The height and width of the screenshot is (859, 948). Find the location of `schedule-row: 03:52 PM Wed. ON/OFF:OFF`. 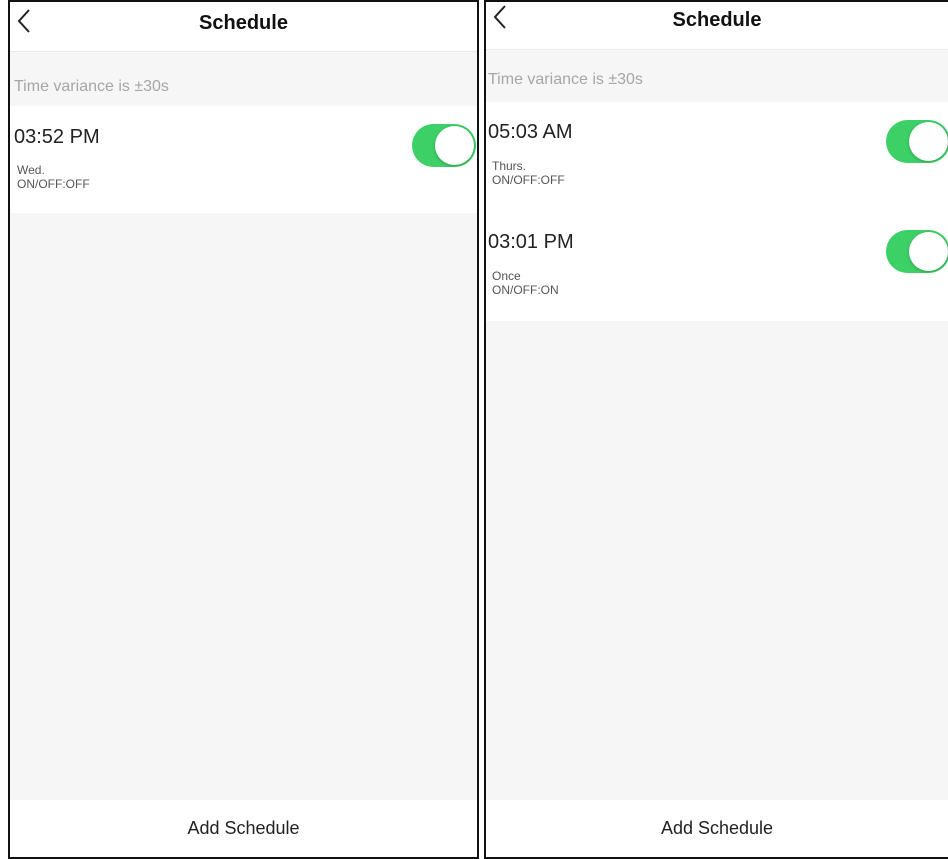

schedule-row: 03:52 PM Wed. ON/OFF:OFF is located at coordinates (243, 160).